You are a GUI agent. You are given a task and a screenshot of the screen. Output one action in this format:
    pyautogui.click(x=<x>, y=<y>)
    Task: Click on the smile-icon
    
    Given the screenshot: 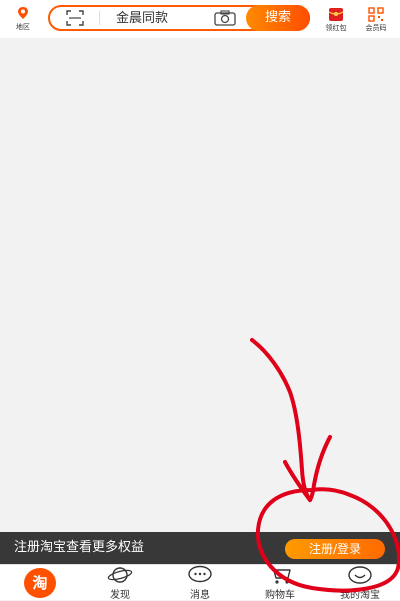 What is the action you would take?
    pyautogui.click(x=360, y=575)
    